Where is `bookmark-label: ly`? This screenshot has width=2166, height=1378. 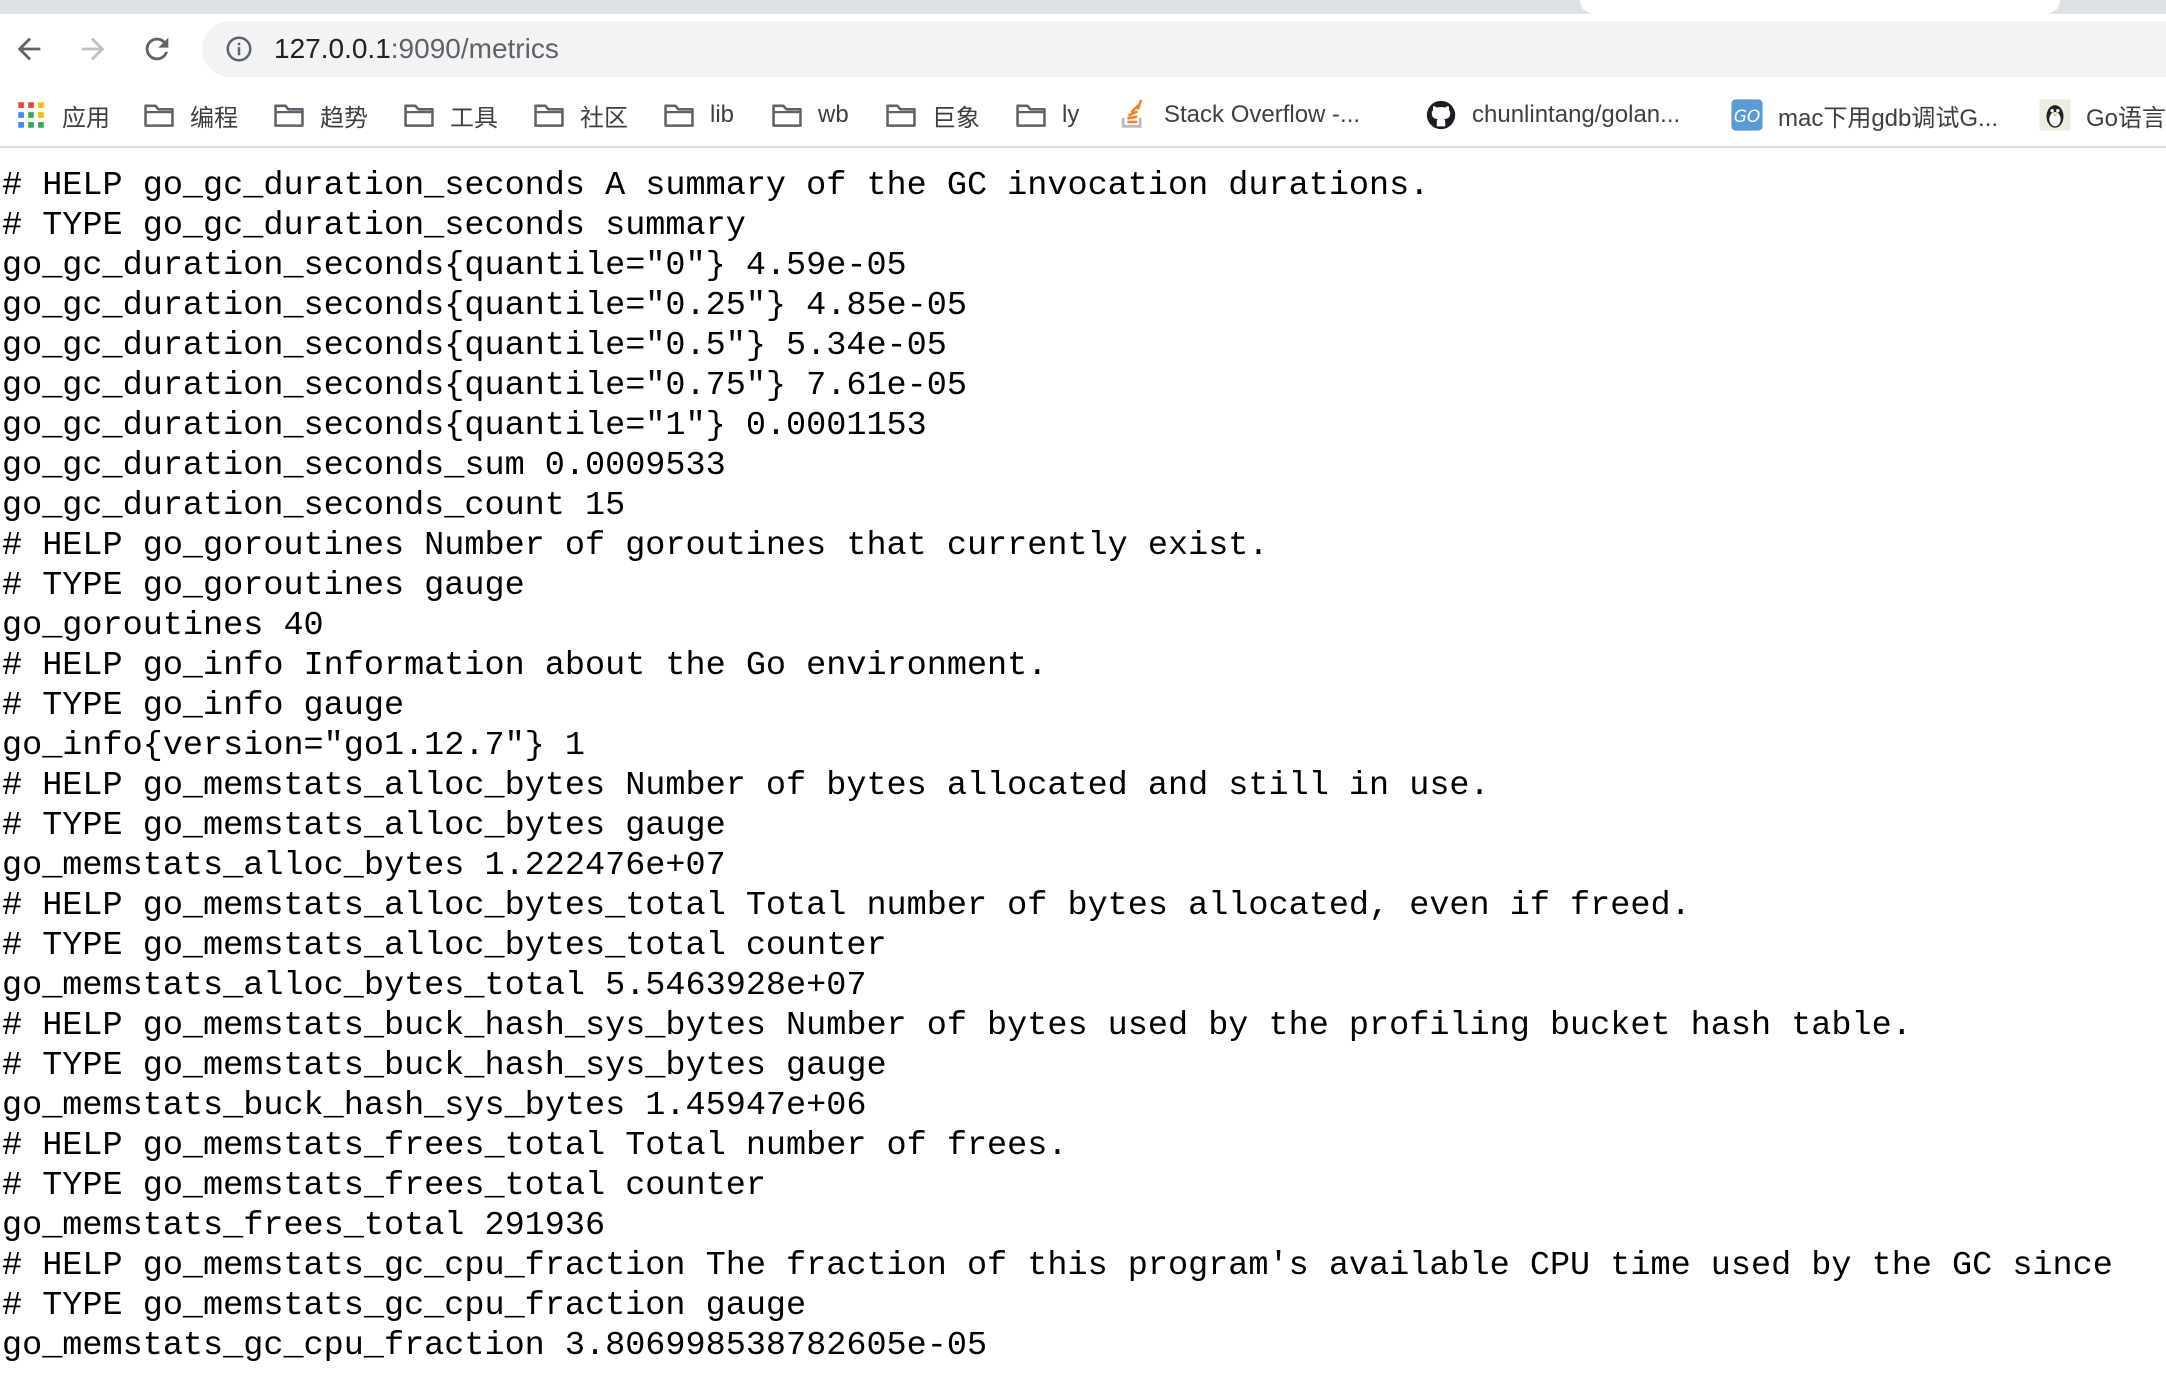 bookmark-label: ly is located at coordinates (1071, 114).